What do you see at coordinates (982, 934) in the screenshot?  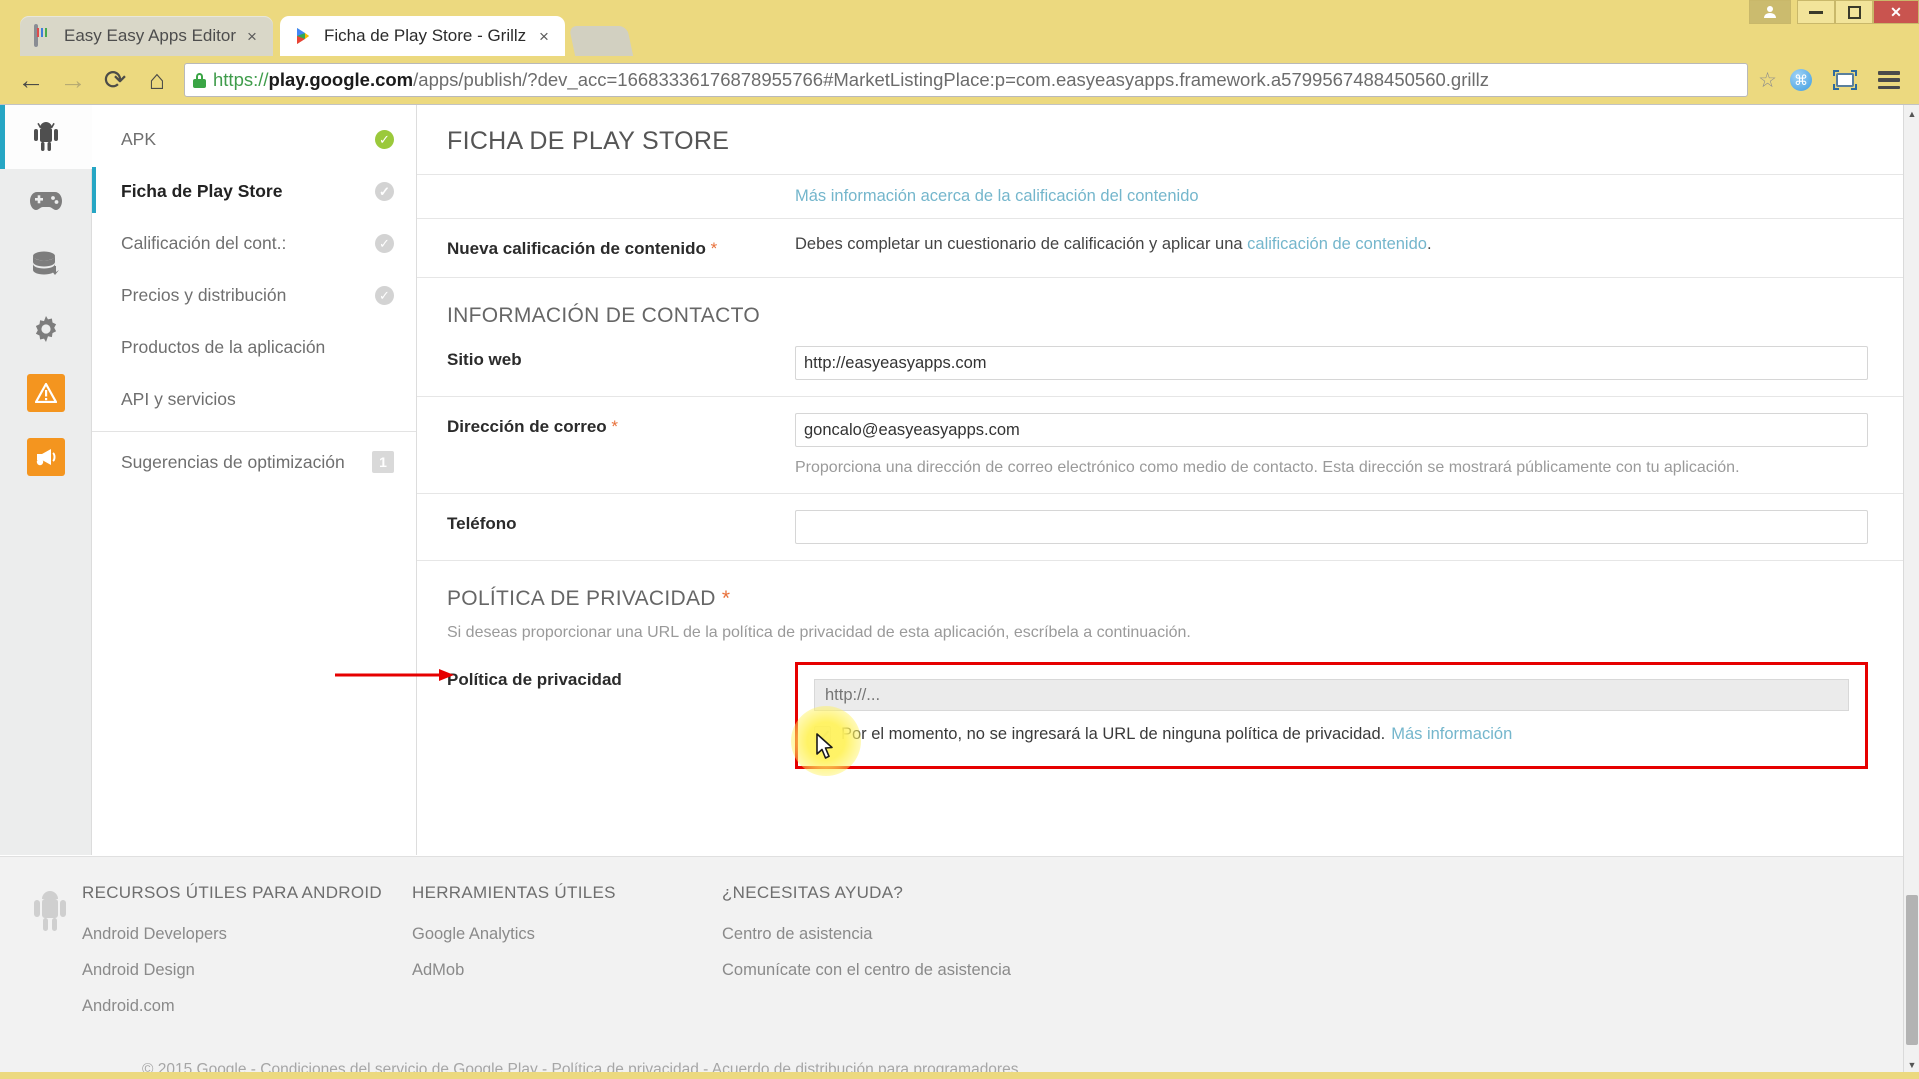 I see `footer-link: Centro de asistencia` at bounding box center [982, 934].